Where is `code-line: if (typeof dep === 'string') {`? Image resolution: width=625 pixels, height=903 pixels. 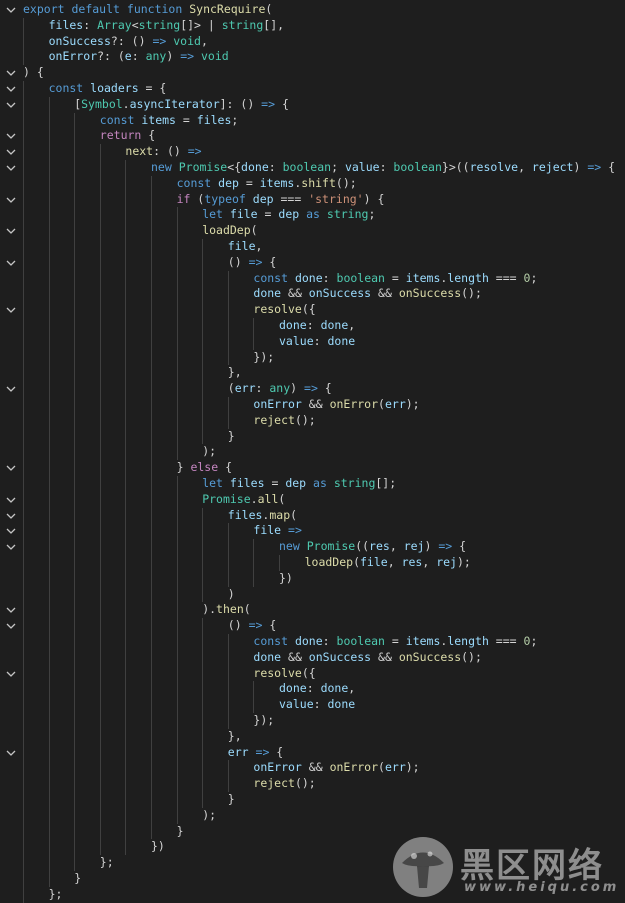
code-line: if (typeof dep === 'string') { is located at coordinates (312, 199).